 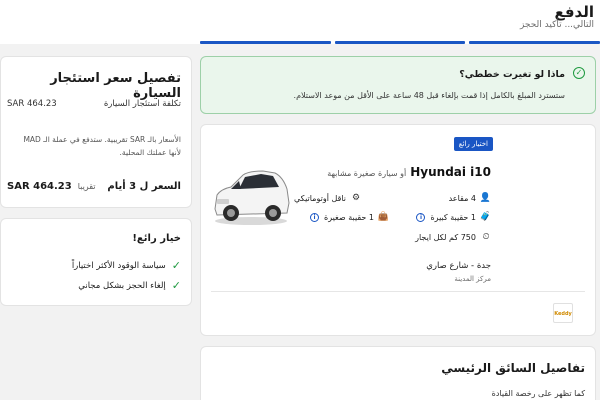 What do you see at coordinates (122, 285) in the screenshot?
I see `great-choice-item-label: إلغاء الحجز بشكل مجاني` at bounding box center [122, 285].